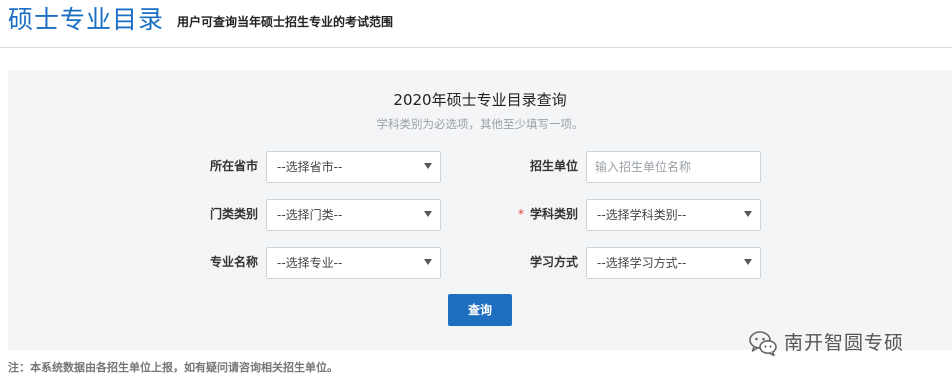 The width and height of the screenshot is (952, 384). What do you see at coordinates (353, 215) in the screenshot?
I see `category-select: --选择门类--` at bounding box center [353, 215].